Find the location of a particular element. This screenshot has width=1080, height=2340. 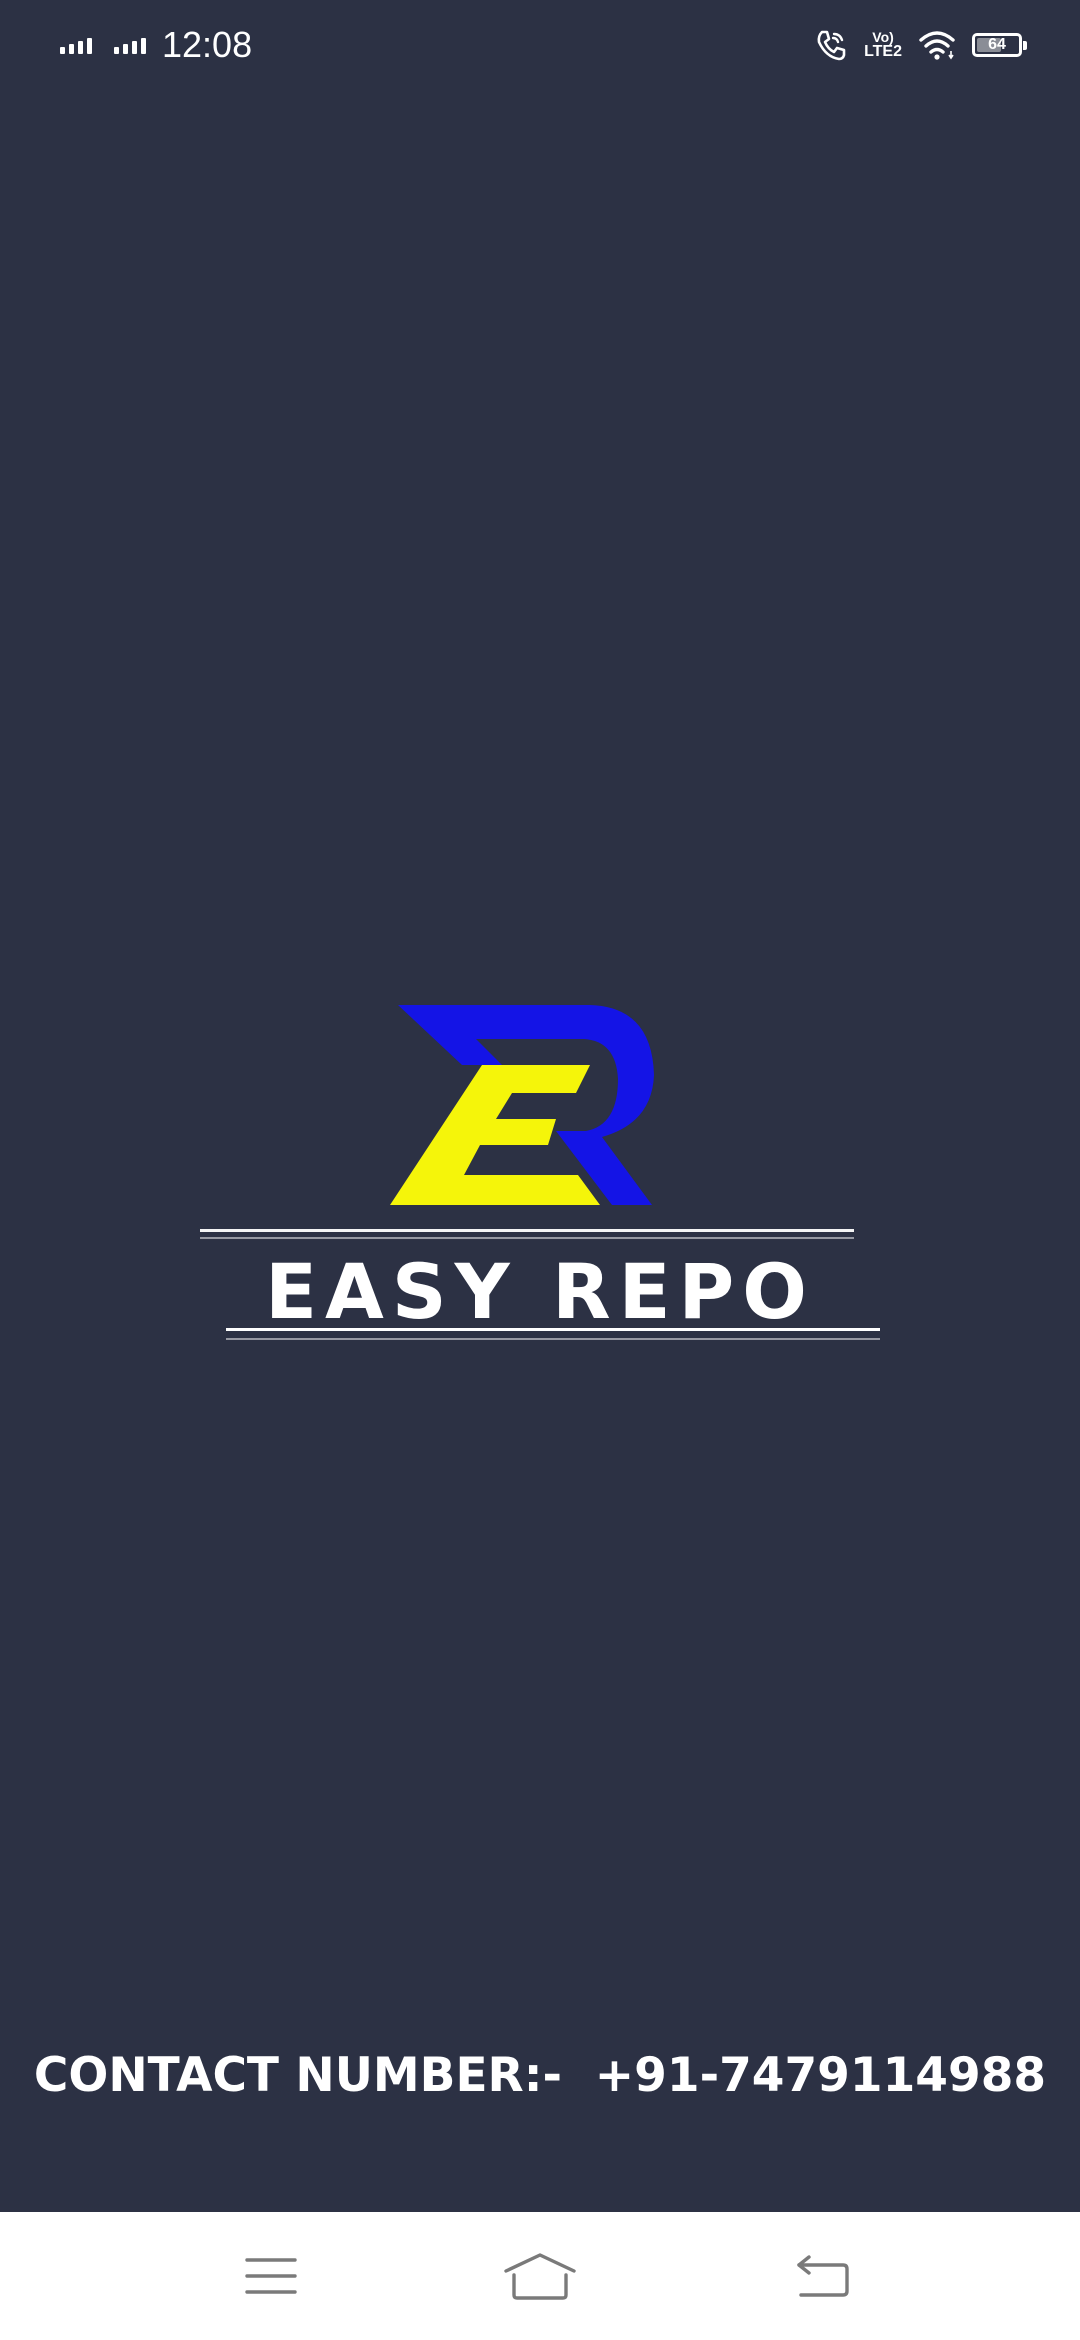

navigation-bar is located at coordinates (540, 2276).